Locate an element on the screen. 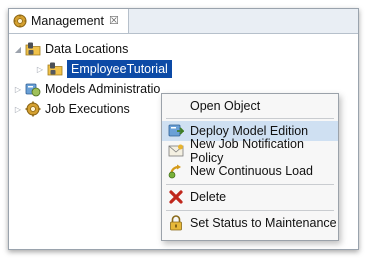 This screenshot has width=368, height=266. menu-item-delete: Delete is located at coordinates (250, 197).